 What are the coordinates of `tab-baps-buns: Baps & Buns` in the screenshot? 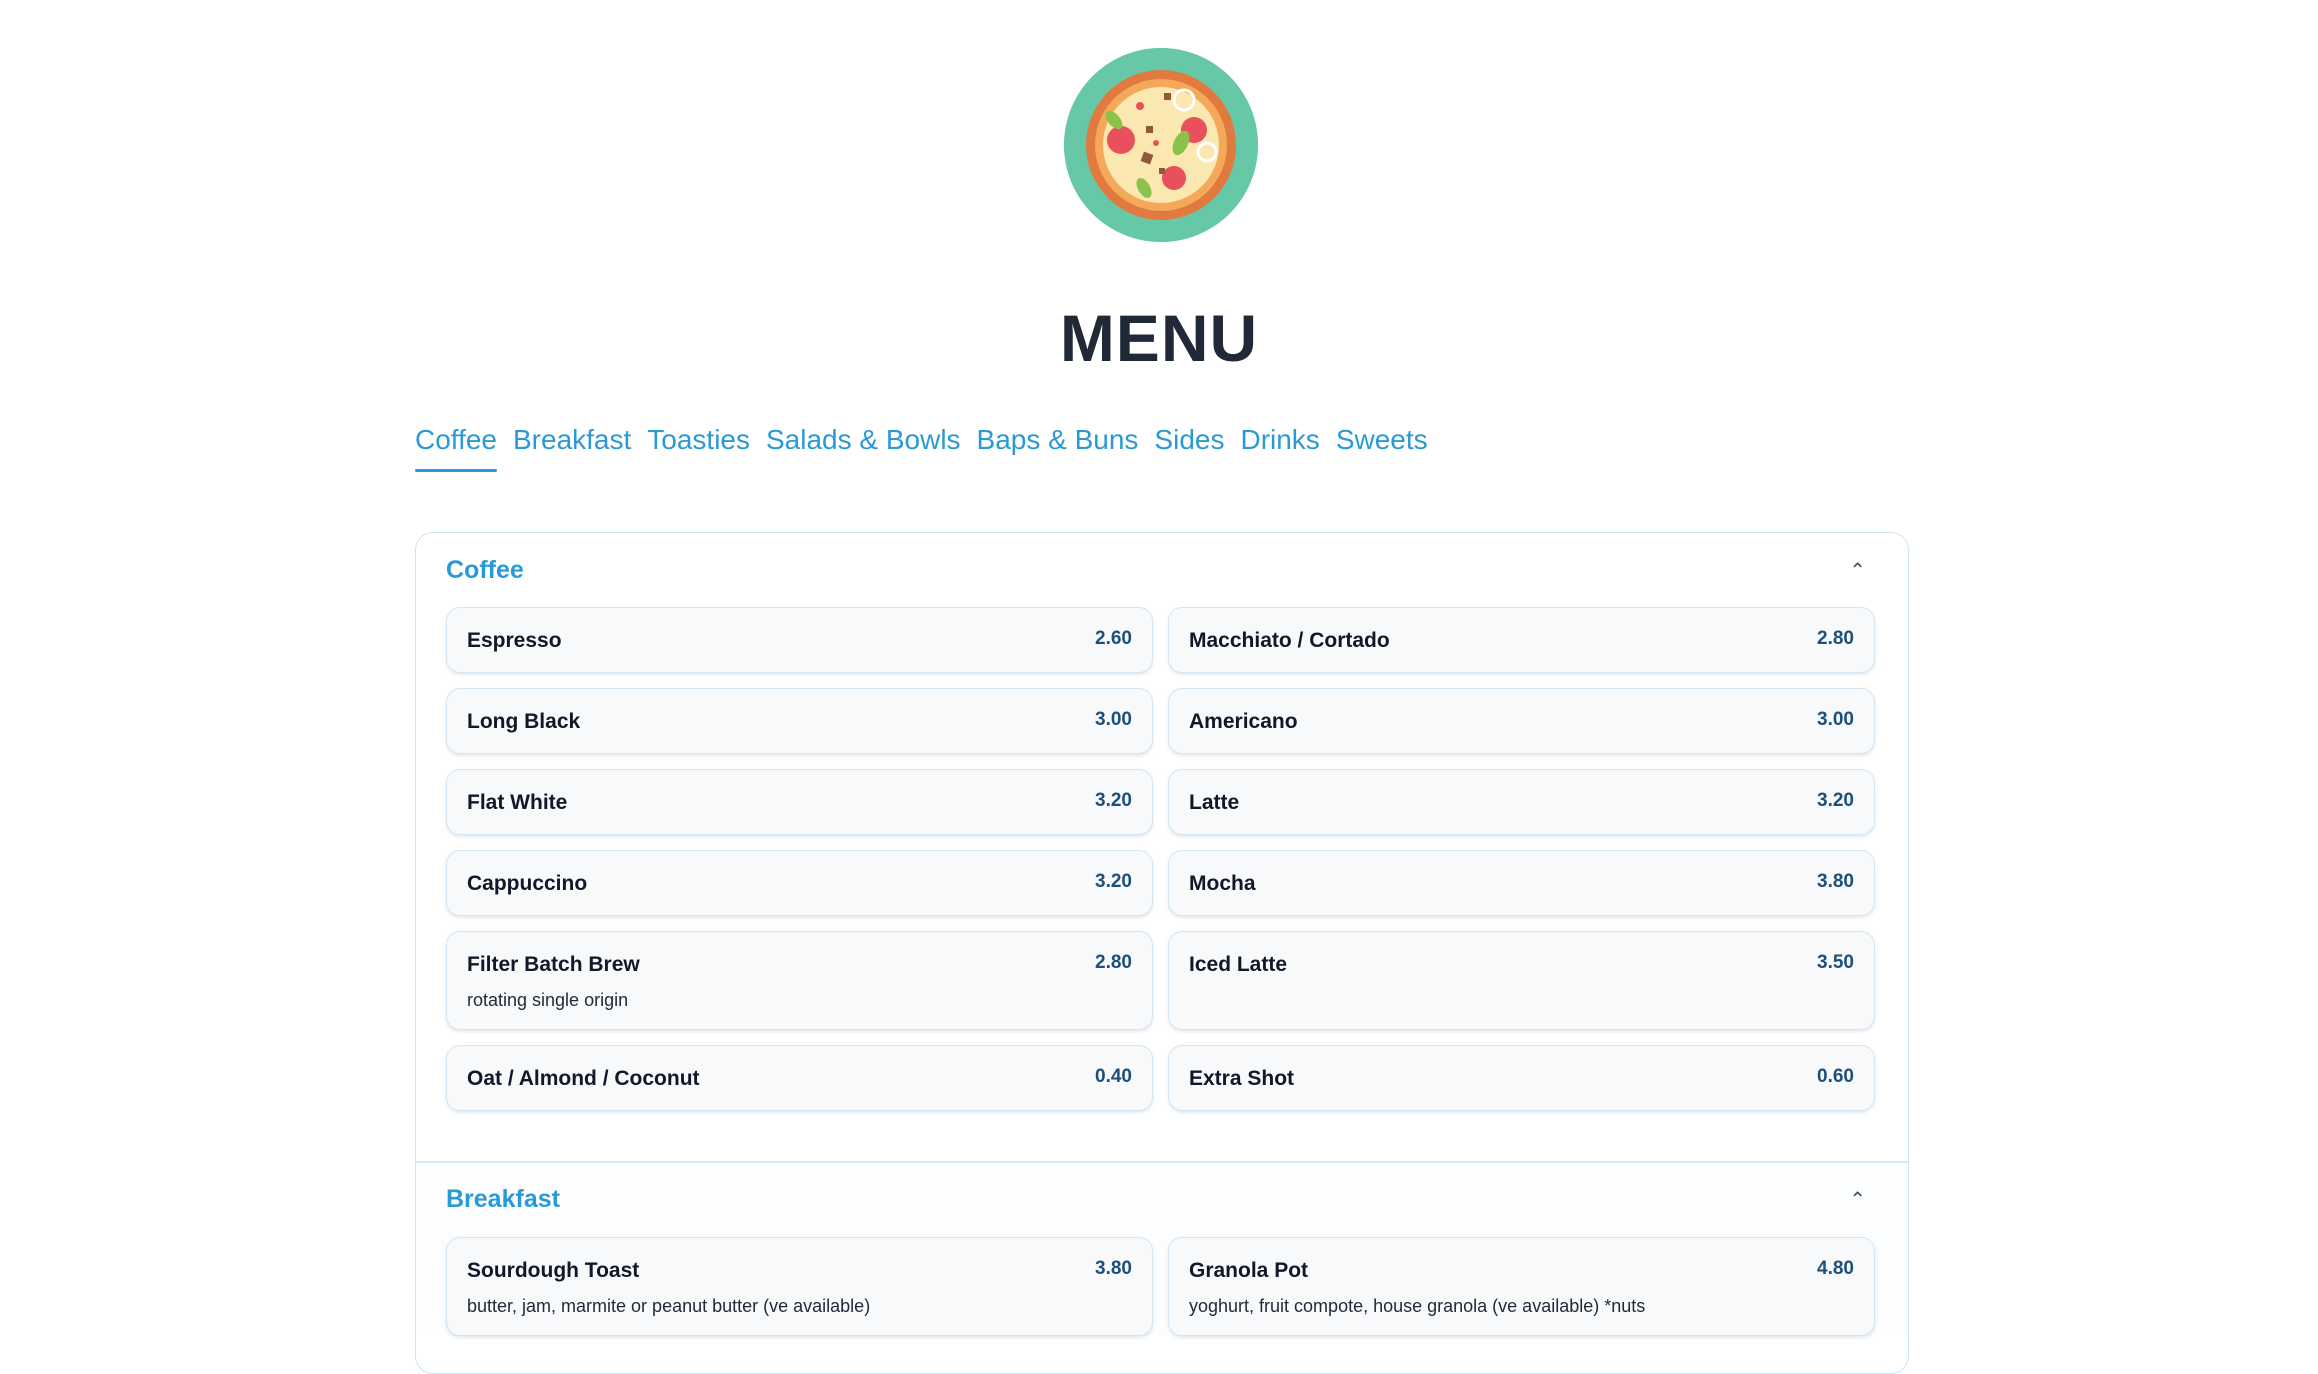 It's located at (1058, 448).